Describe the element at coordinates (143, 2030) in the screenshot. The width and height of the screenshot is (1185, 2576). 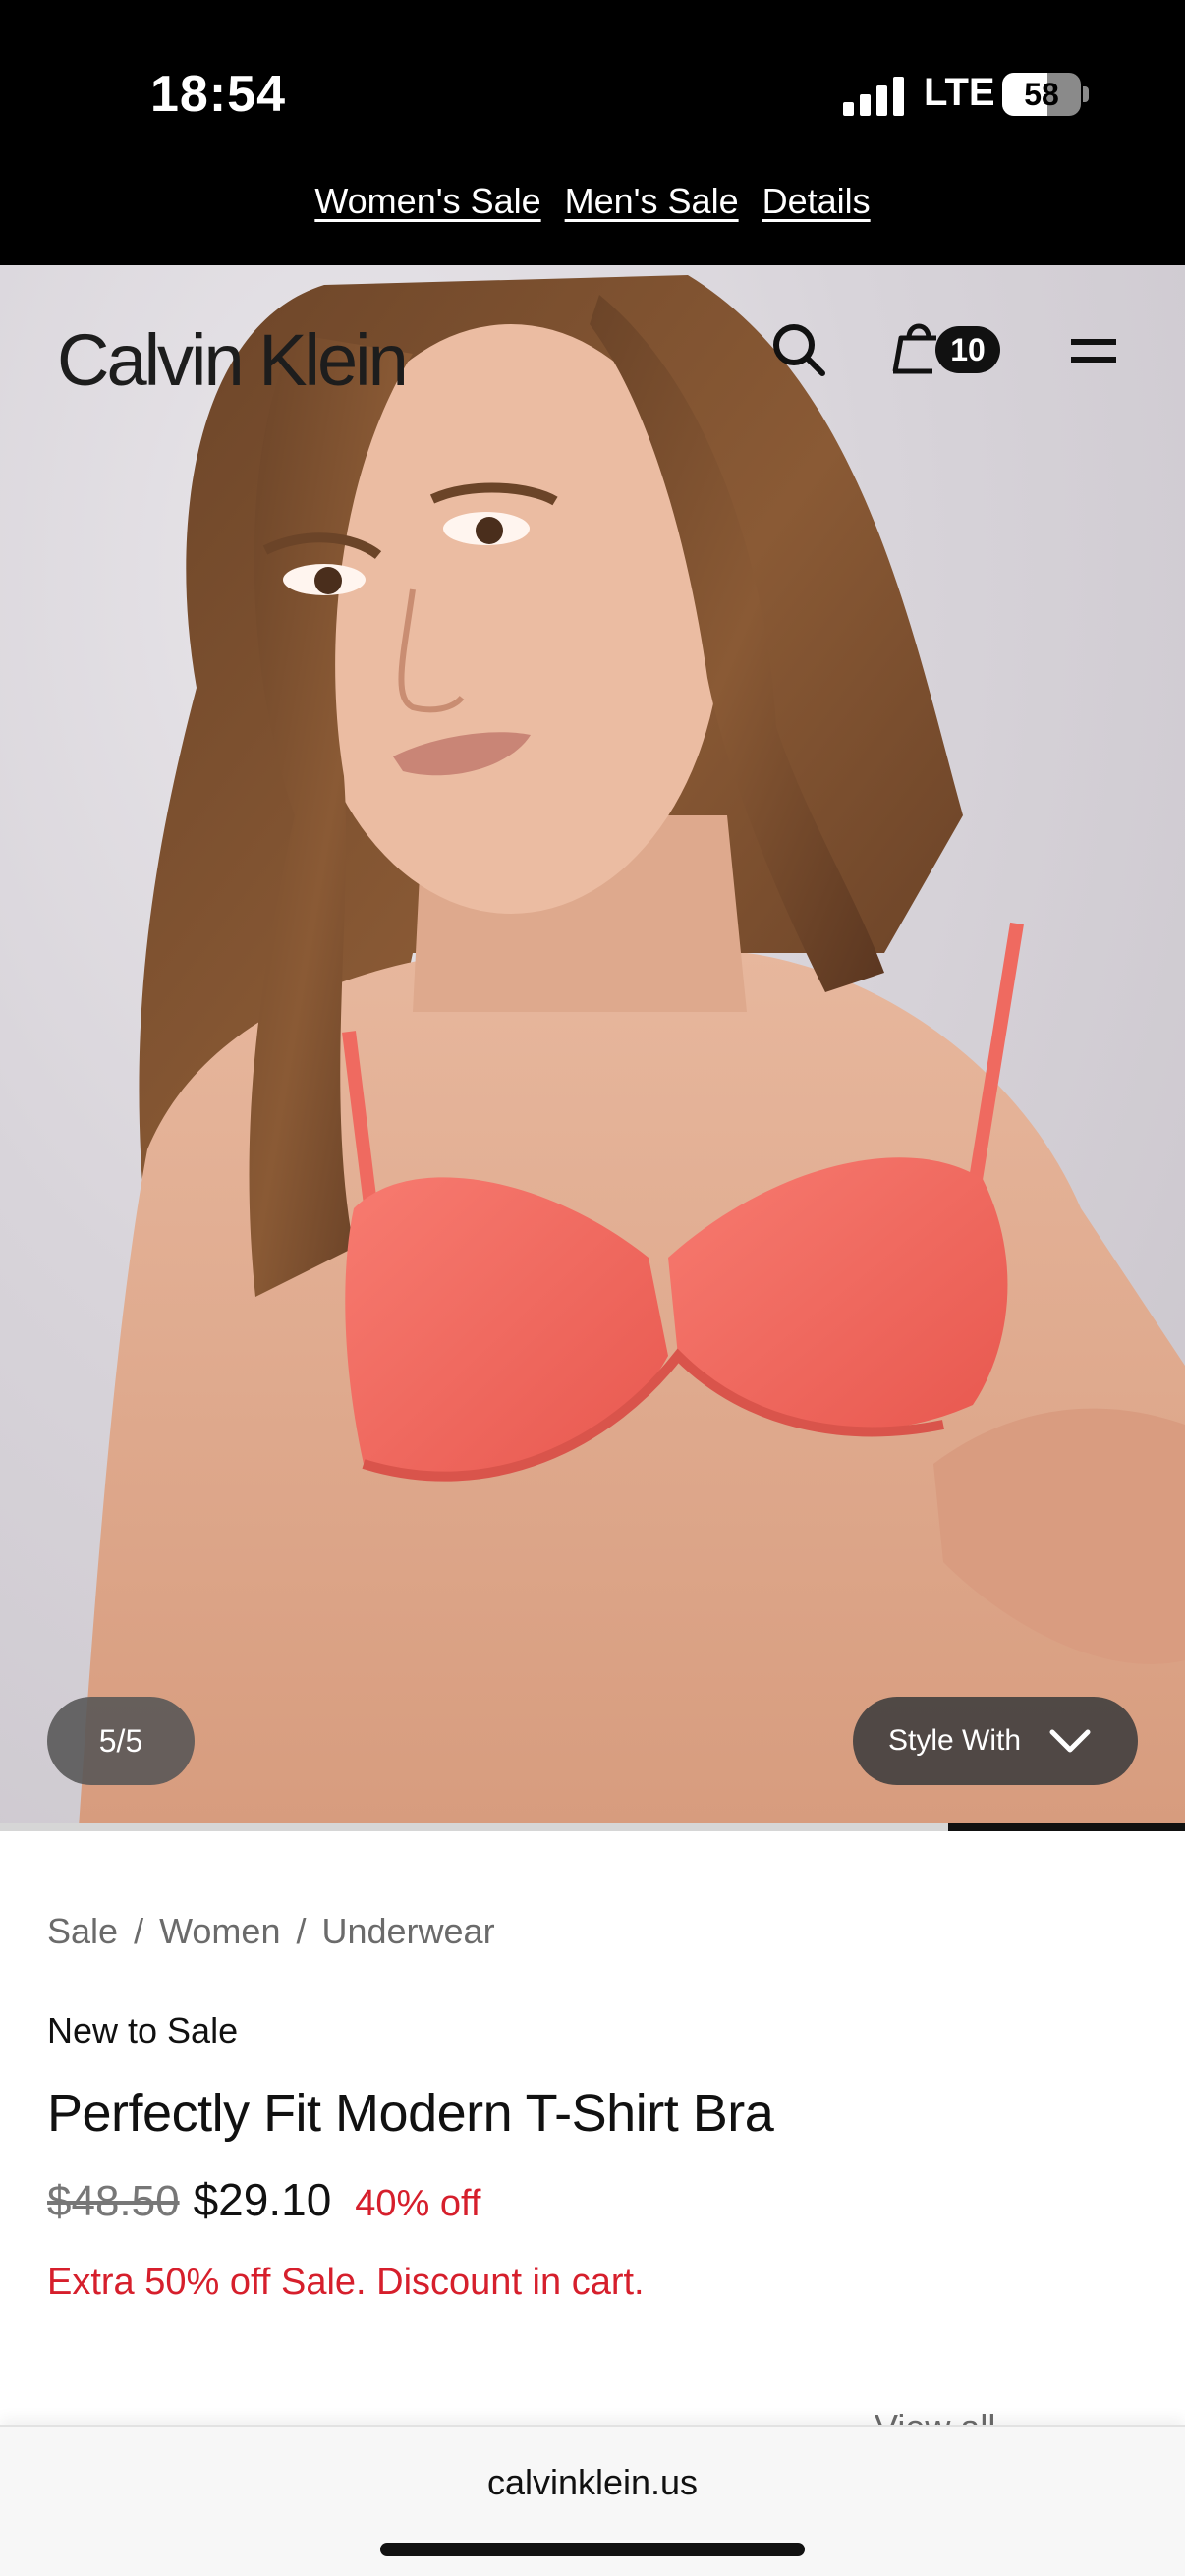
I see `new-to-sale-label: New to Sale` at that location.